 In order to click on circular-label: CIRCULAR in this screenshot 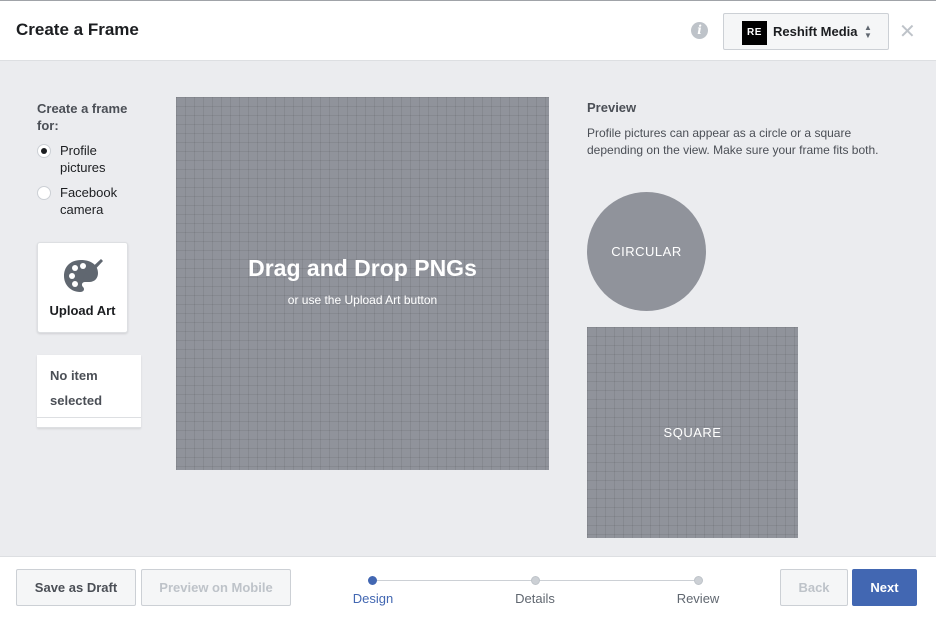, I will do `click(646, 251)`.